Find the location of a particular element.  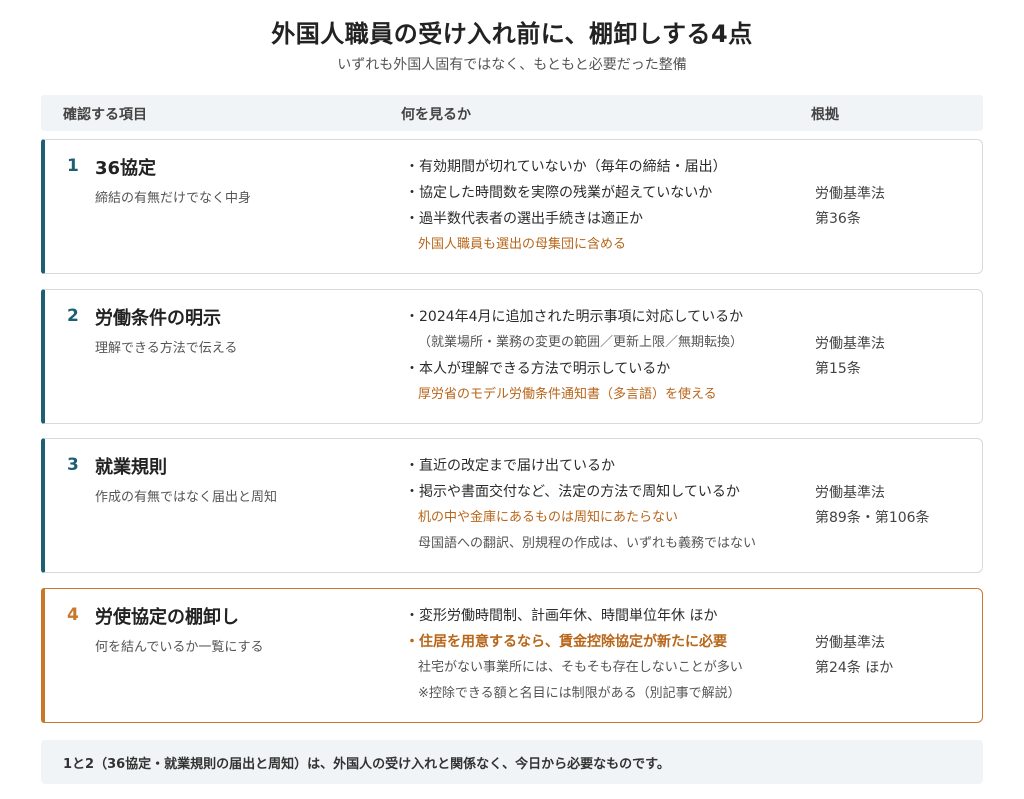

page-subtitle: いずれも外国人固有ではなく、もともと必要だった整備 is located at coordinates (512, 65).